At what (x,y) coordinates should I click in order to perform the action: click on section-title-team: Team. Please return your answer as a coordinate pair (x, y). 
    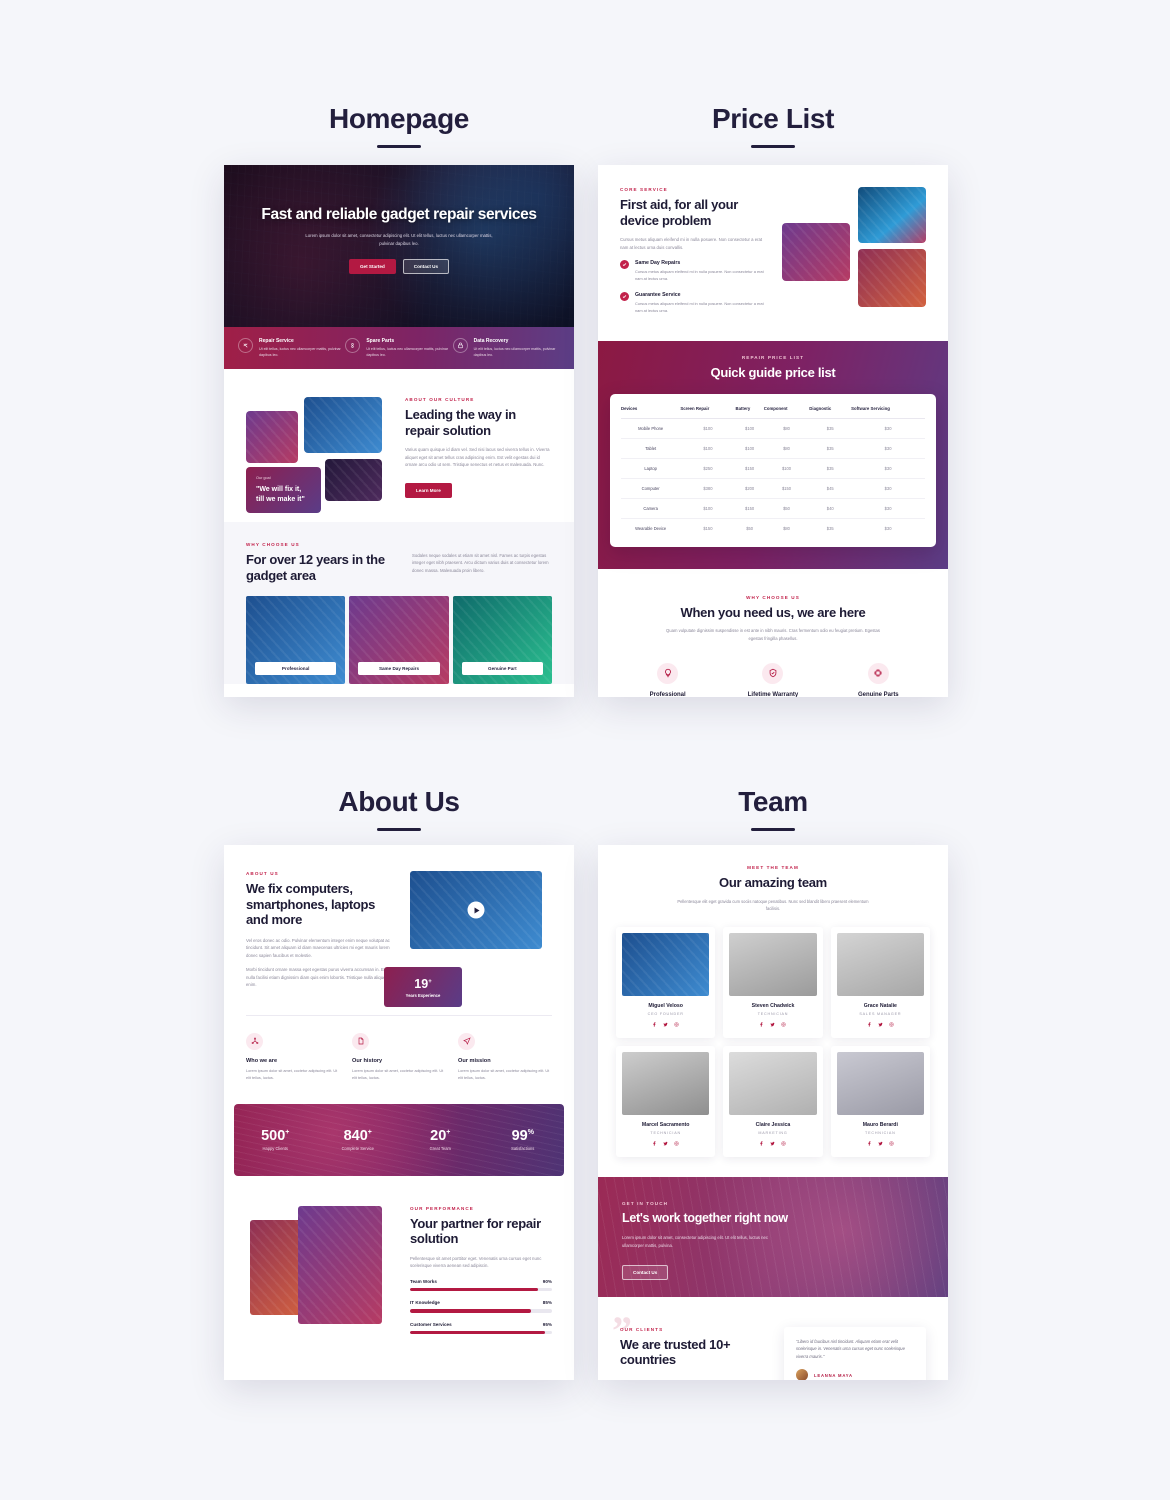
    Looking at the image, I should click on (773, 808).